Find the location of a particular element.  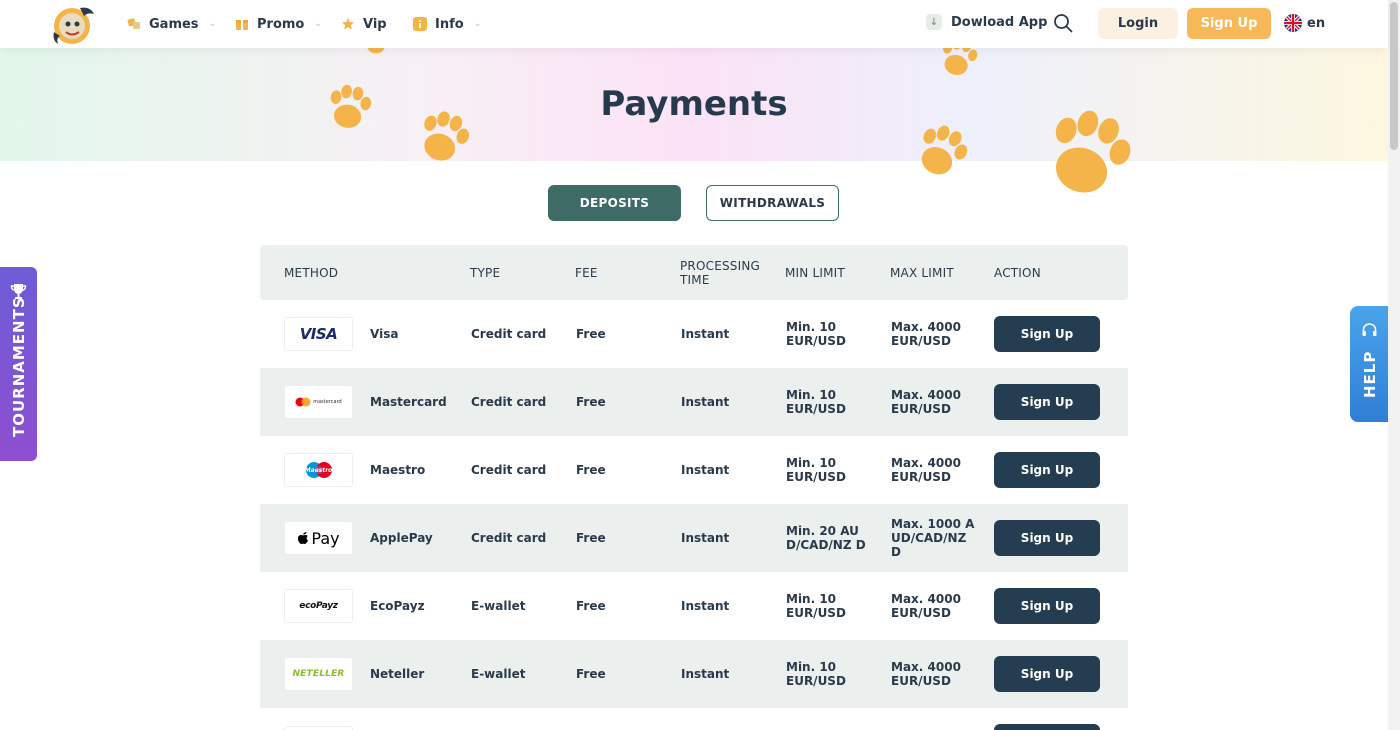

header-min-limit: MIN LIMIT is located at coordinates (815, 272).